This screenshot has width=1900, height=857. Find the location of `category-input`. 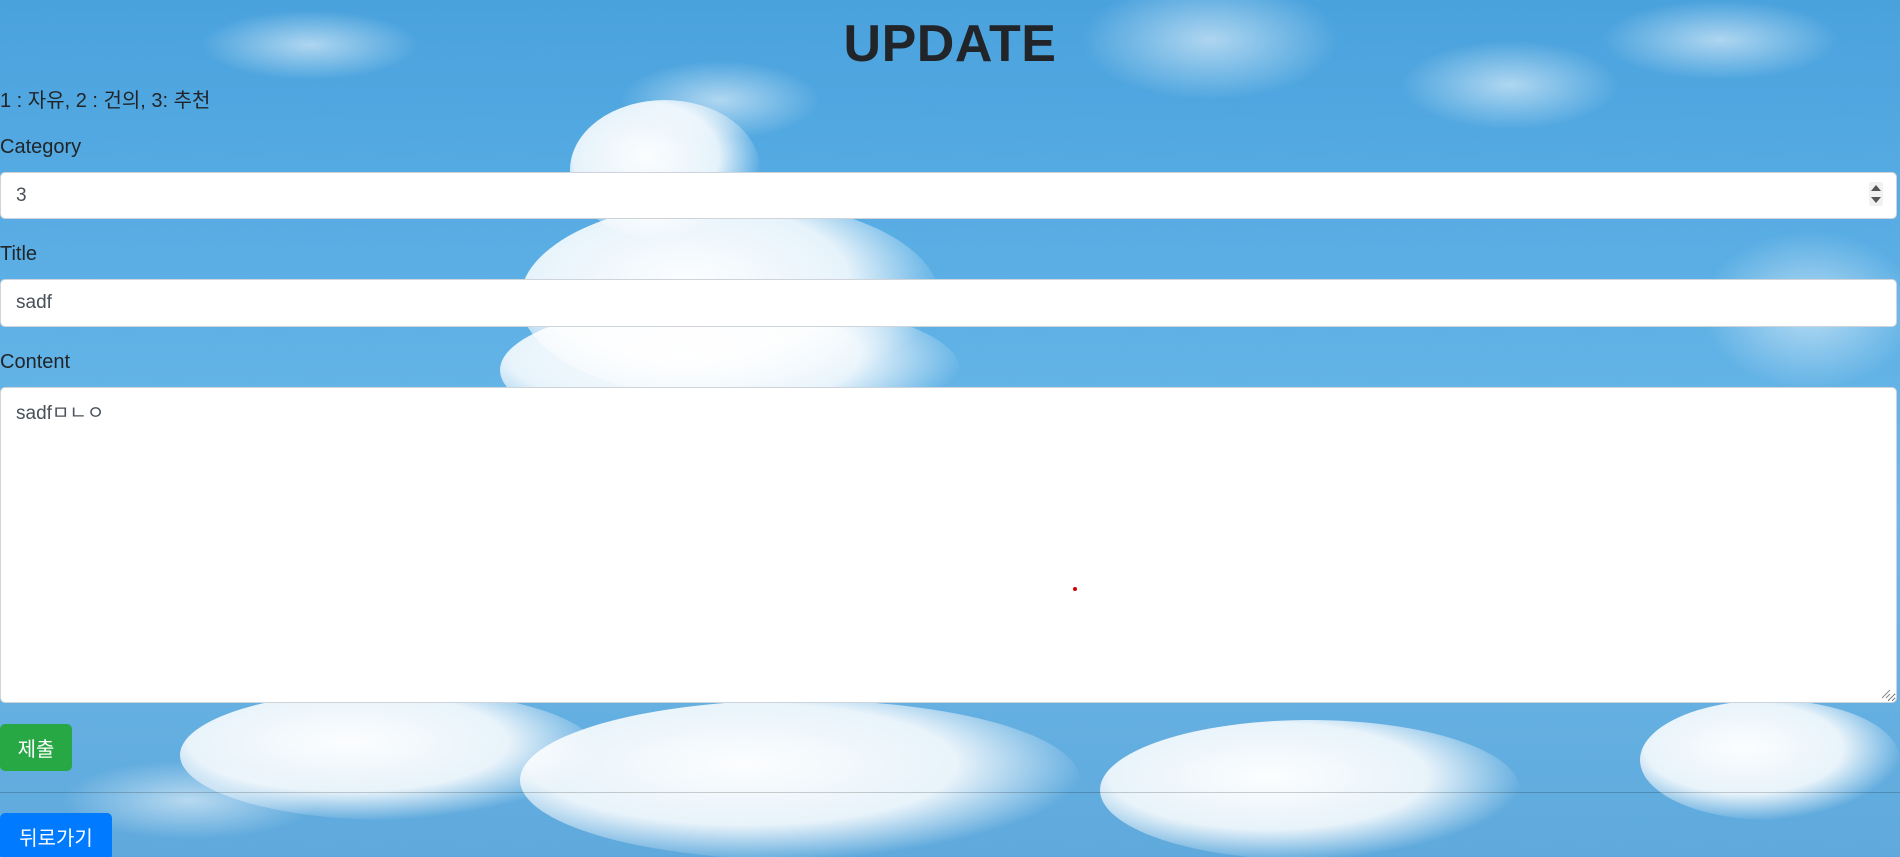

category-input is located at coordinates (948, 195).